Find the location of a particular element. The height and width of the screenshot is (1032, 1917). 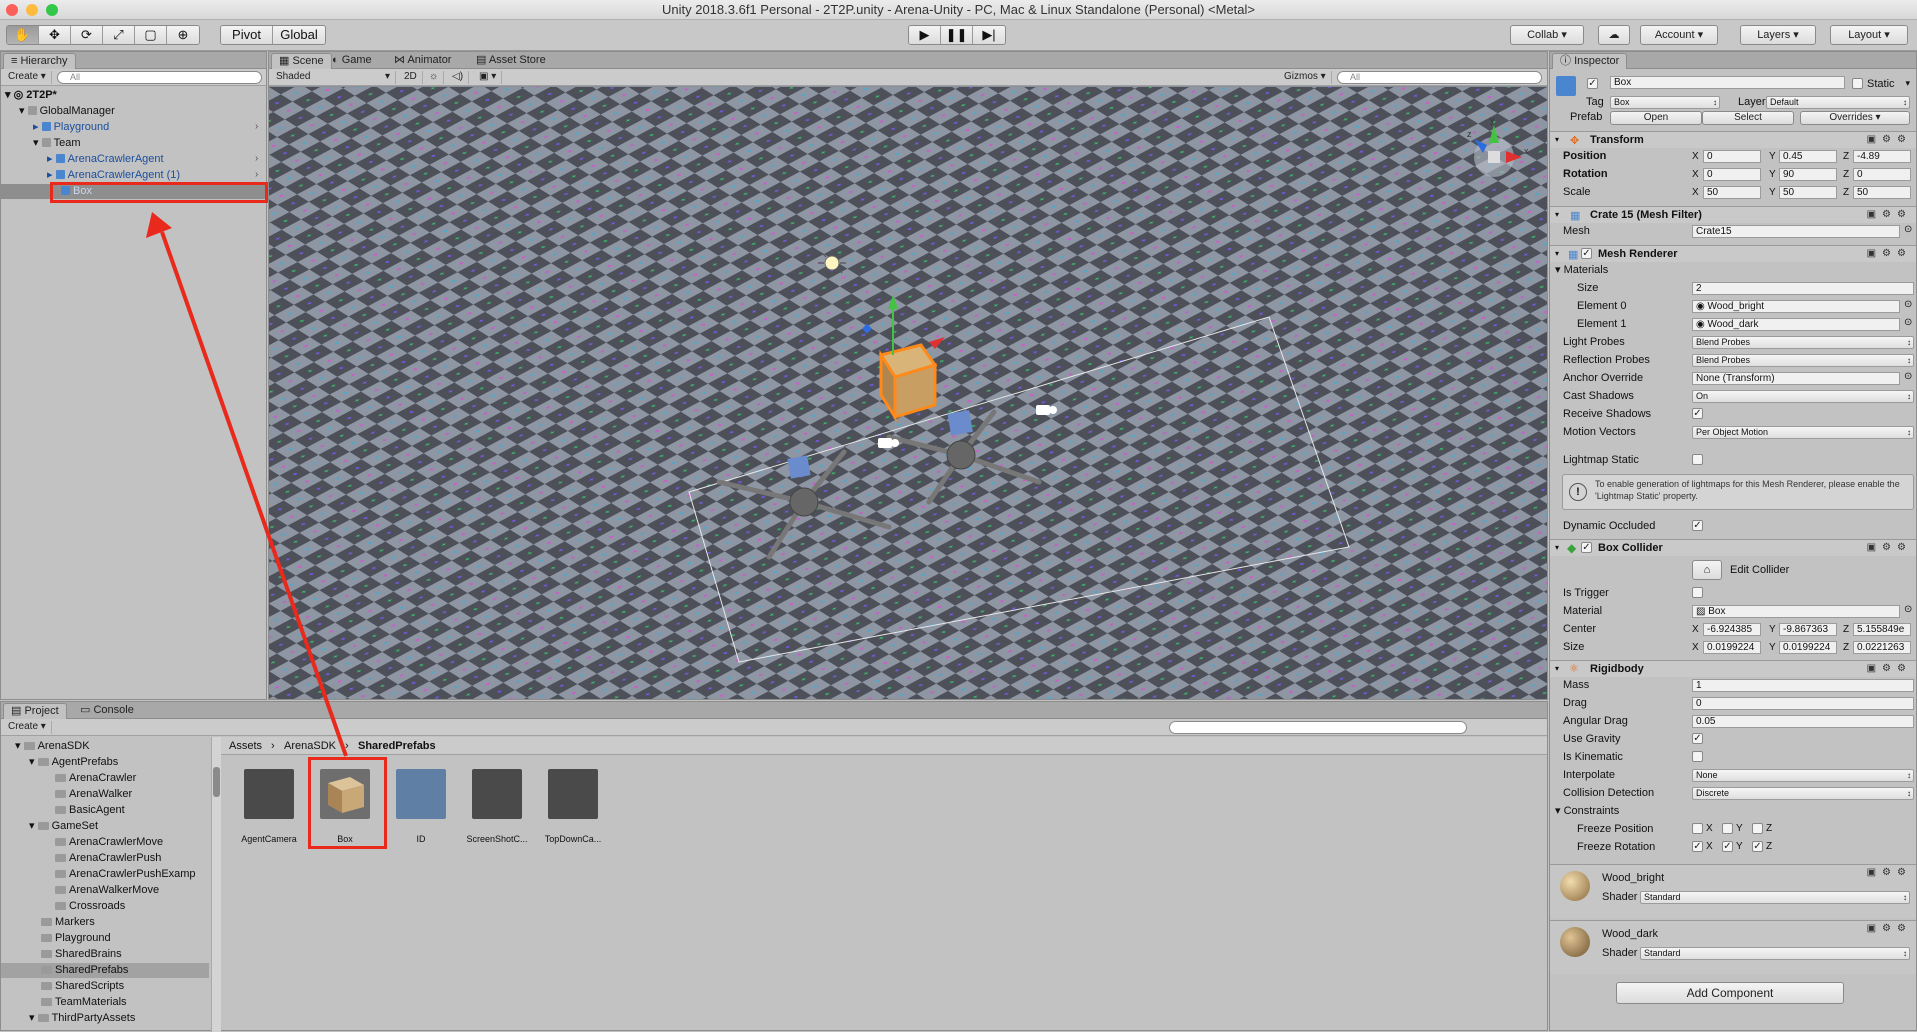

folder-teammaterials: TeamMaterials is located at coordinates (84, 1002).